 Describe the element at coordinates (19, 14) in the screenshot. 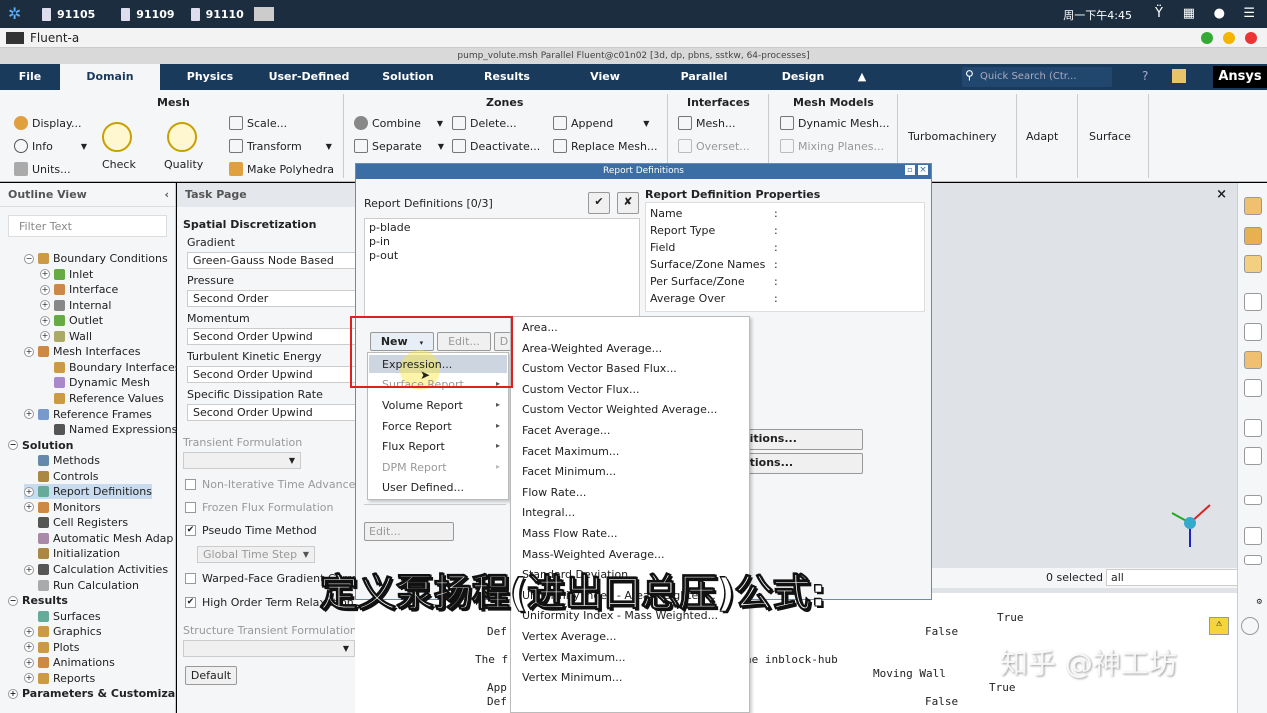

I see `os-logo-icon: ✲` at that location.